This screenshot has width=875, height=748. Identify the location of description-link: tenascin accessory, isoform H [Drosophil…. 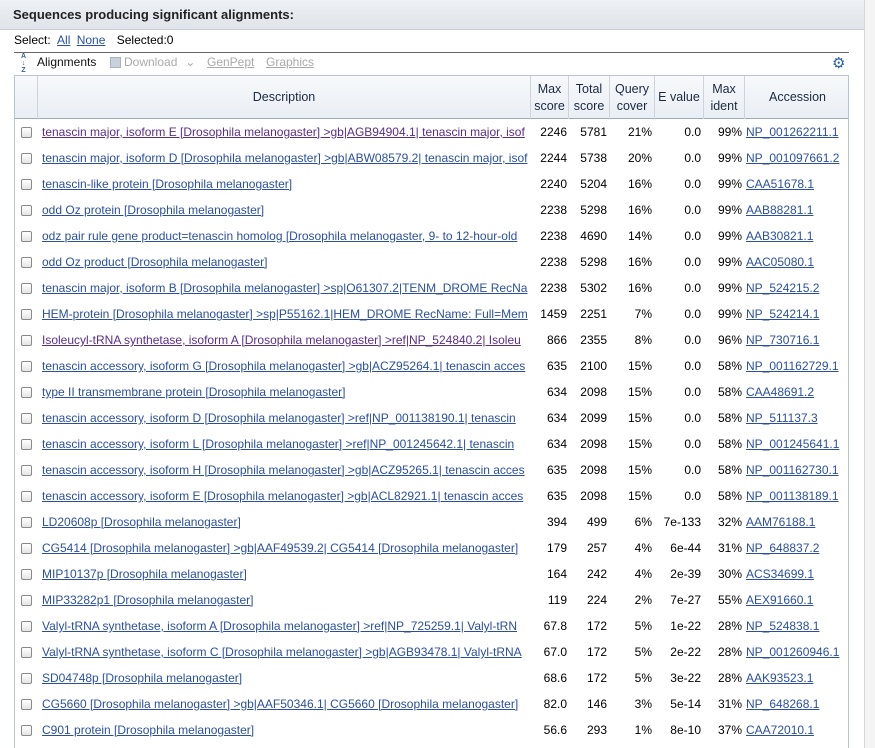
(283, 470).